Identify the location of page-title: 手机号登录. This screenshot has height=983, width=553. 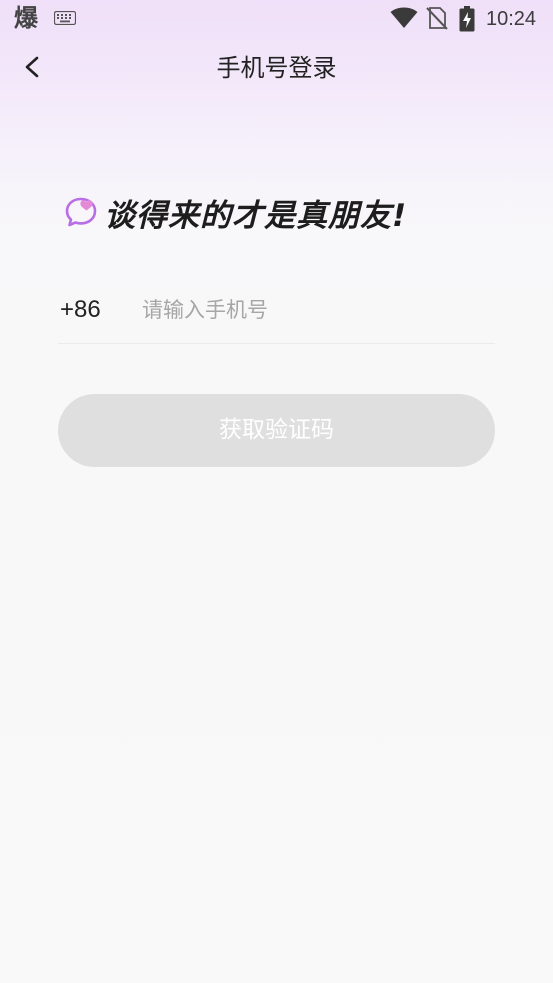
(276, 68).